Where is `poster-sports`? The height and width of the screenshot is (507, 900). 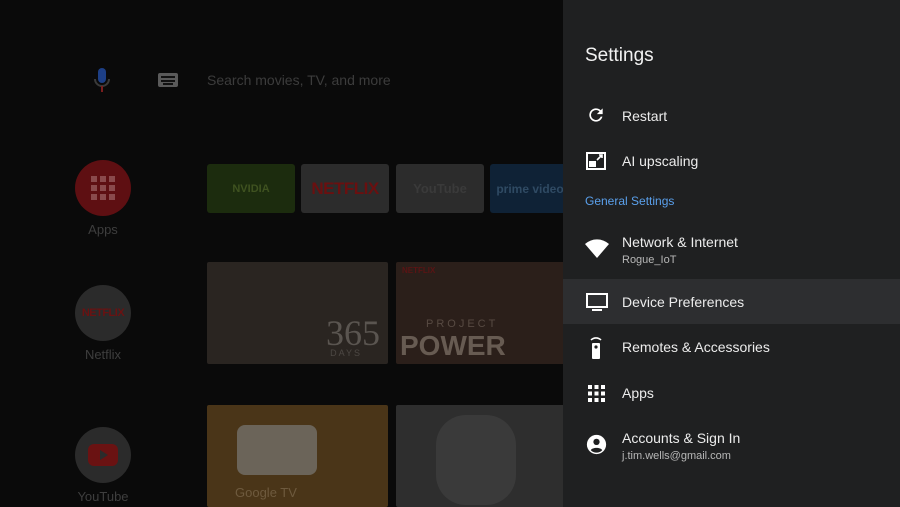
poster-sports is located at coordinates (479, 456).